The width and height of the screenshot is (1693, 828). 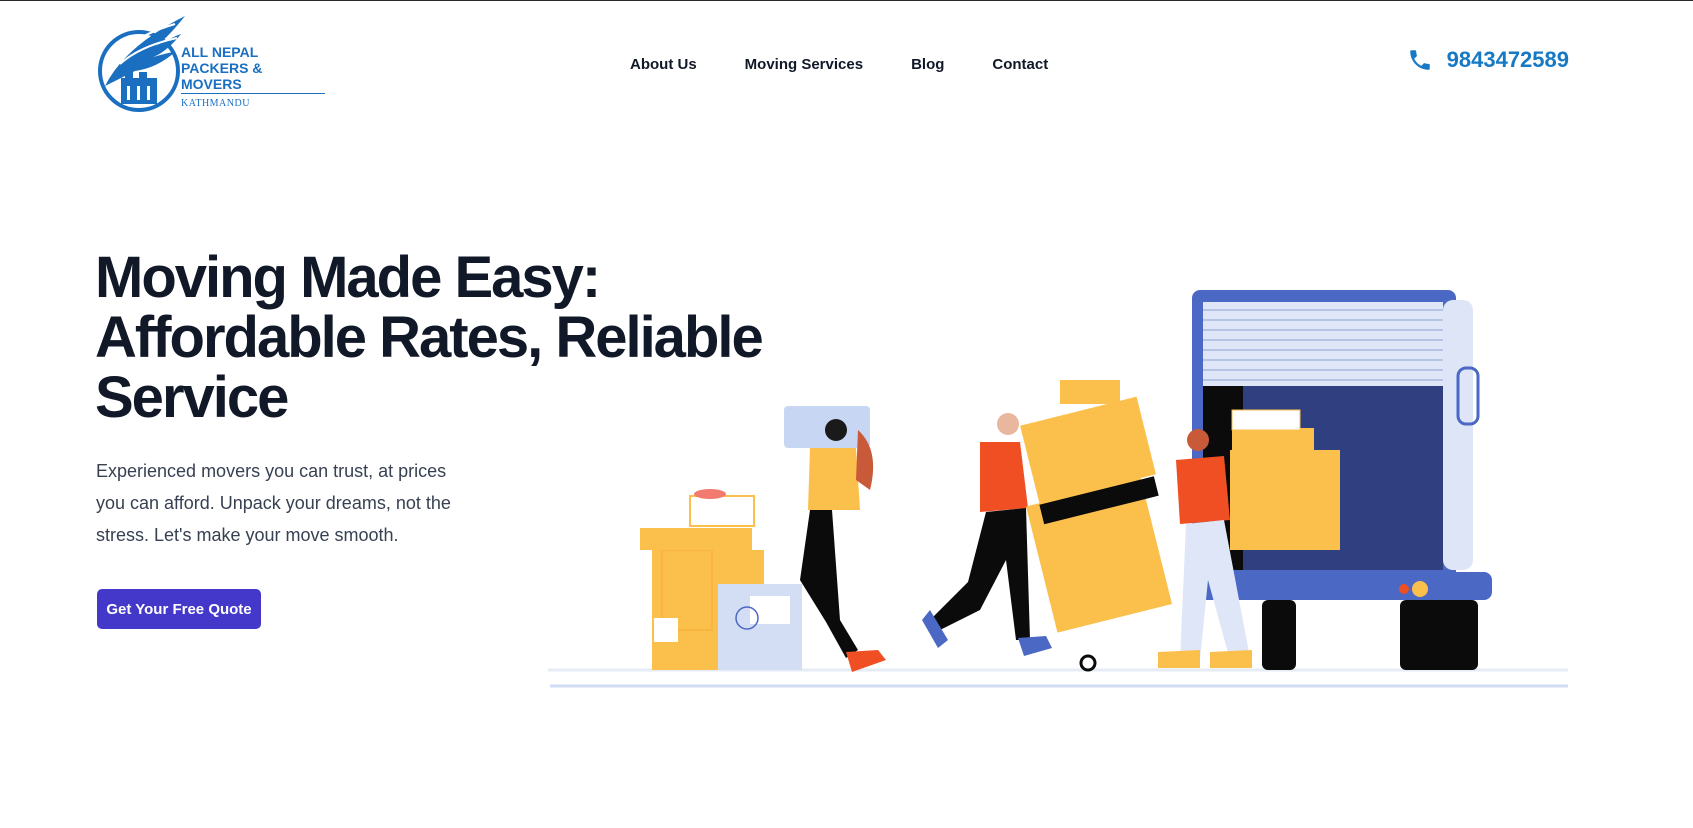 What do you see at coordinates (663, 64) in the screenshot?
I see `nav-about-us: About Us` at bounding box center [663, 64].